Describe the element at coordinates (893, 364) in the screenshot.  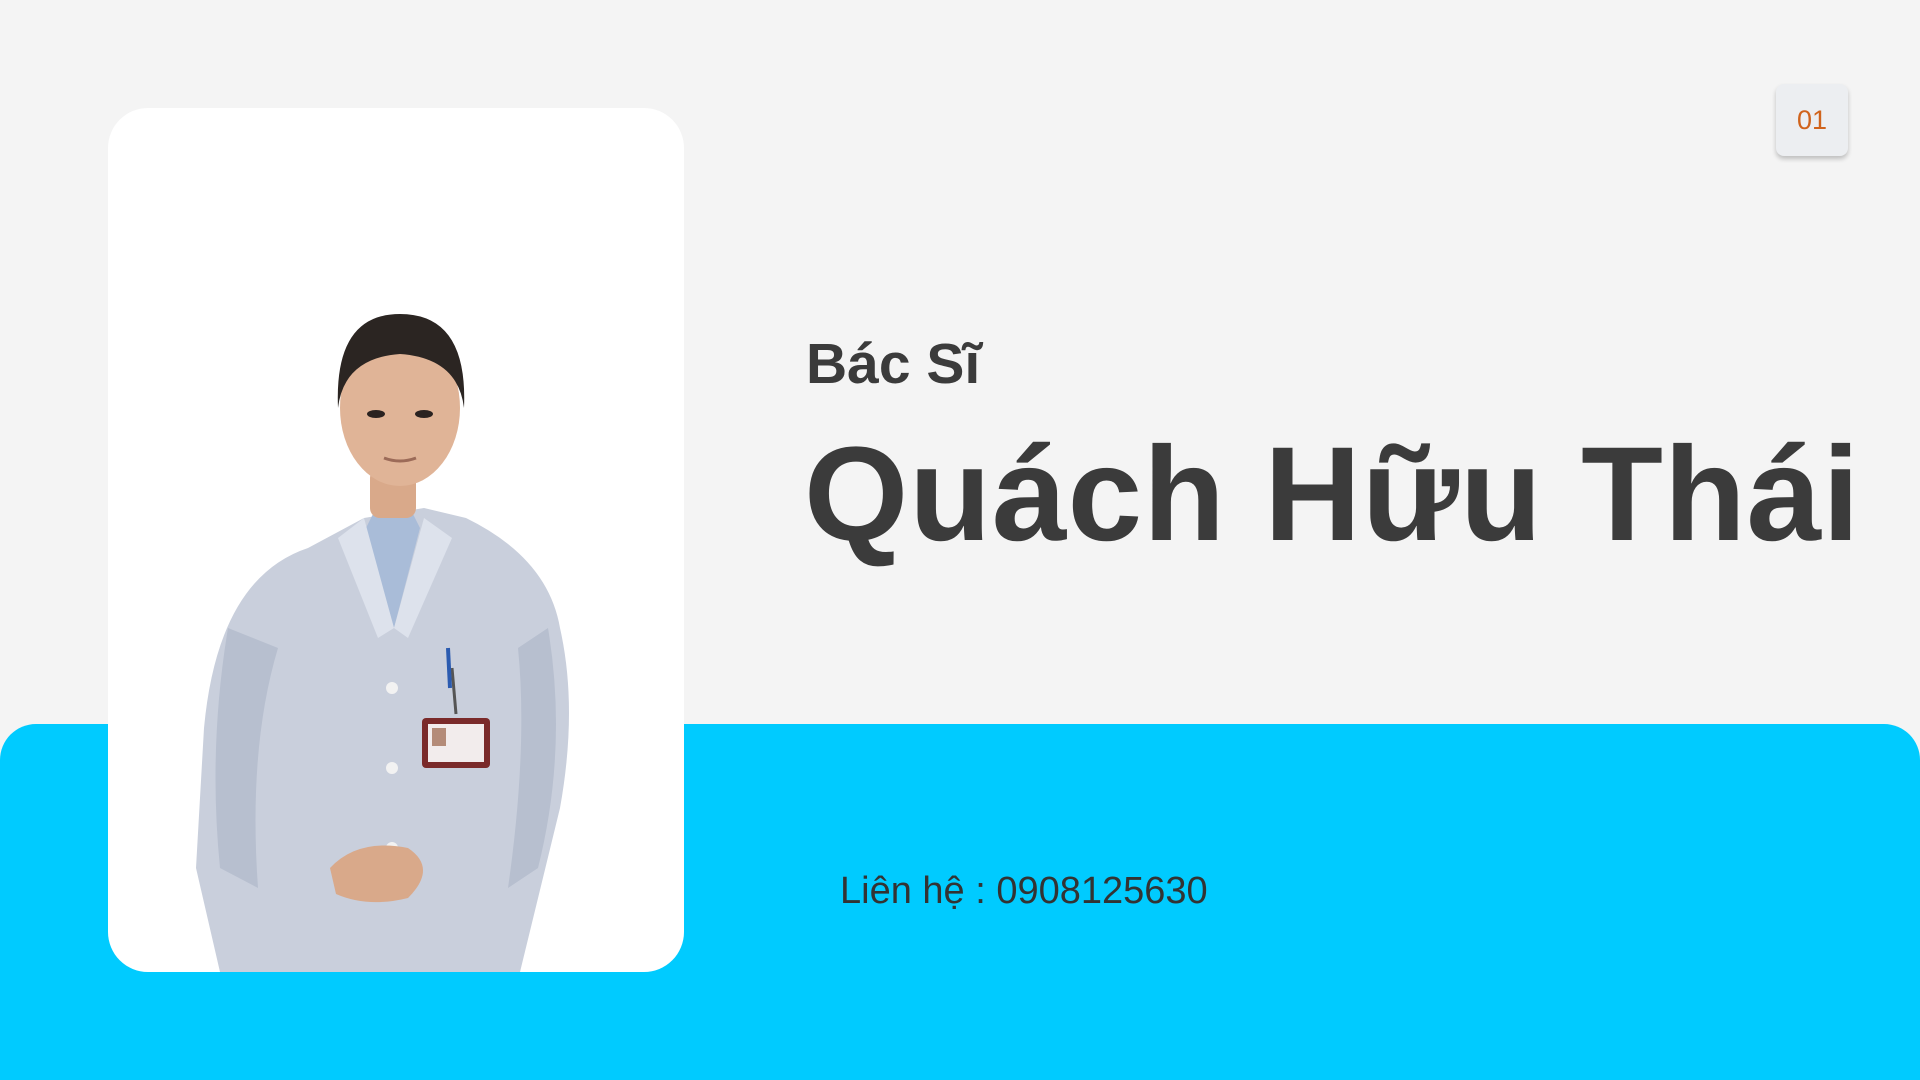
I see `title-prefix: Bác Sĩ` at that location.